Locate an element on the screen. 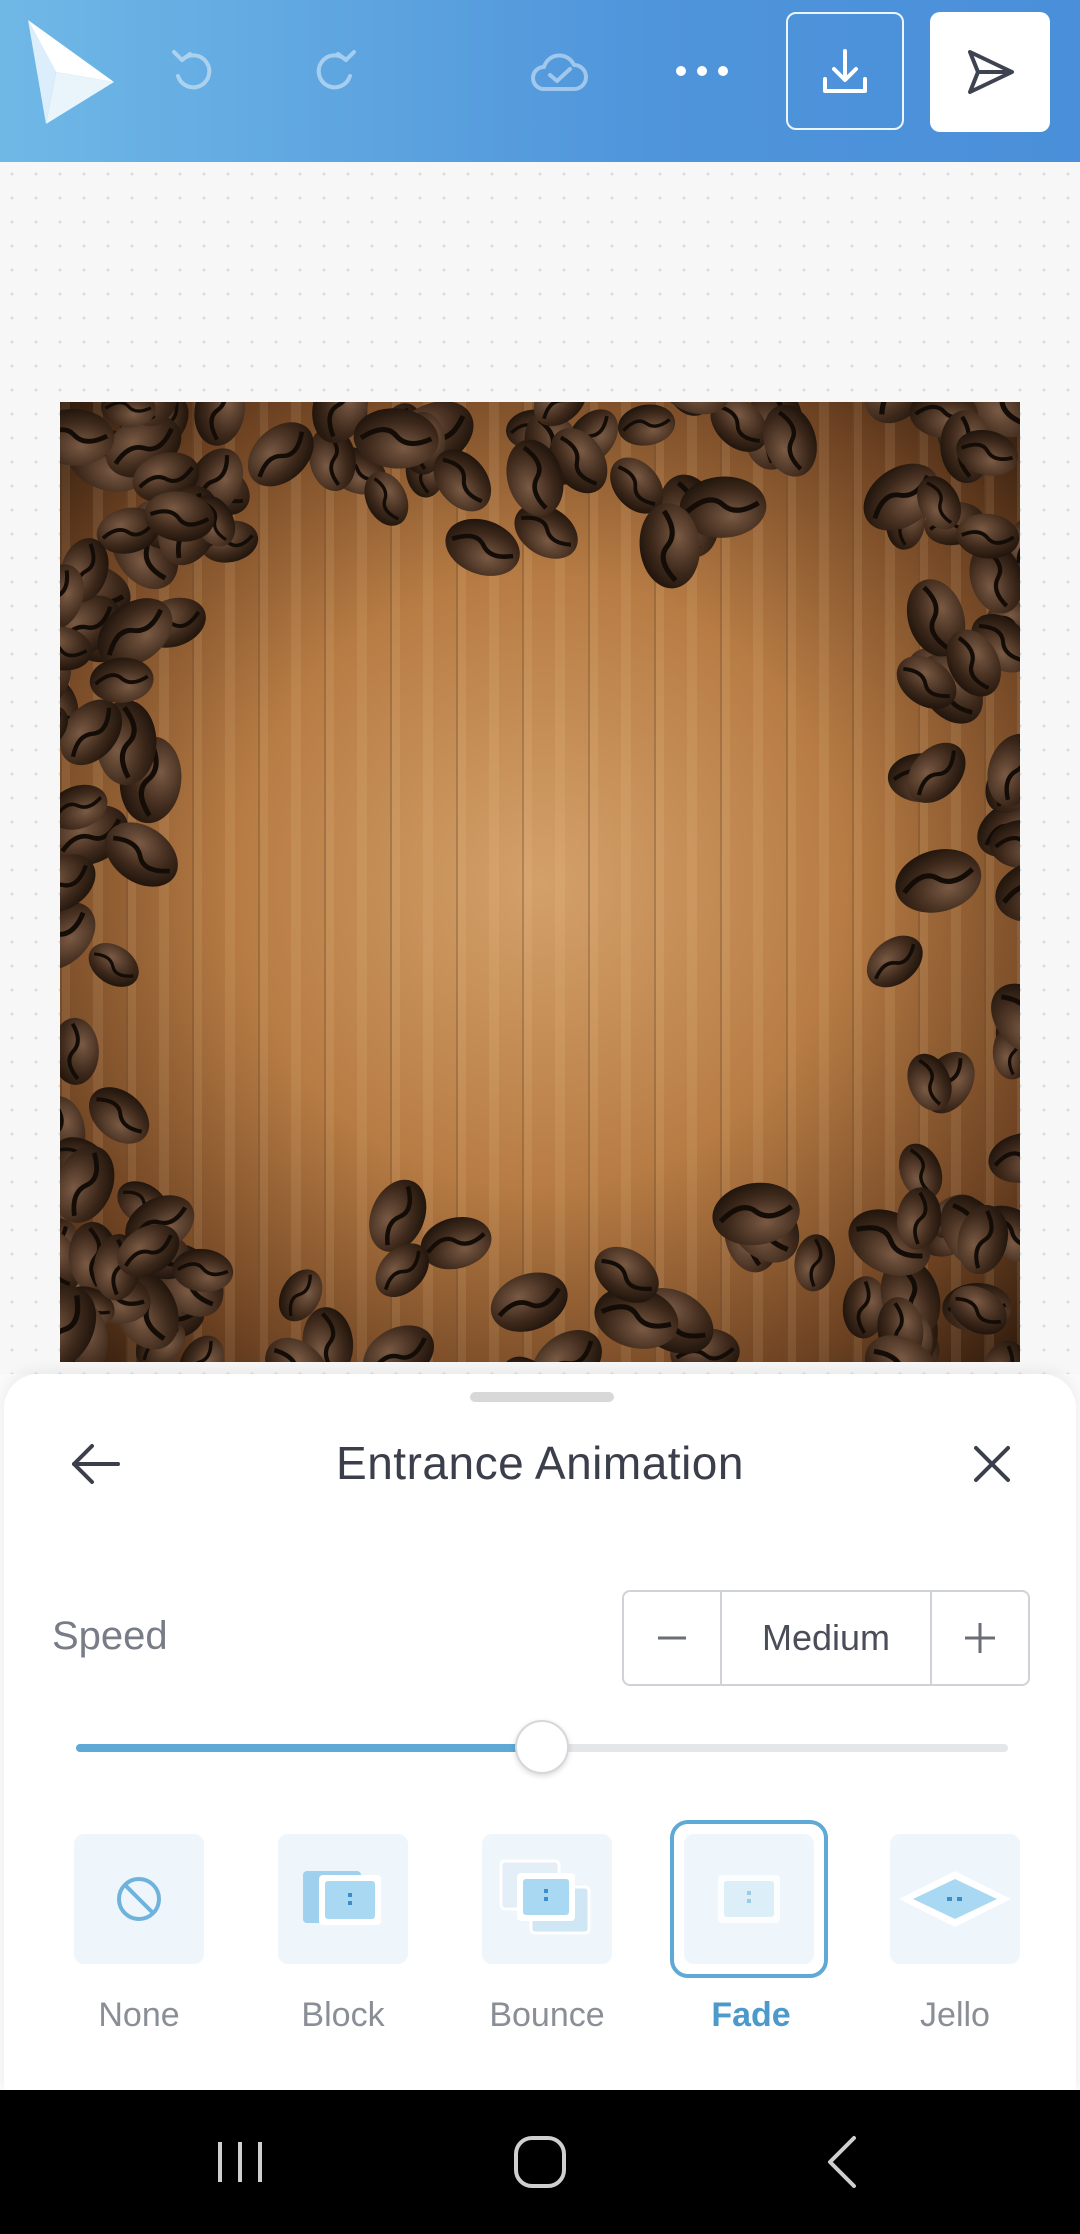  download-icon is located at coordinates (845, 71).